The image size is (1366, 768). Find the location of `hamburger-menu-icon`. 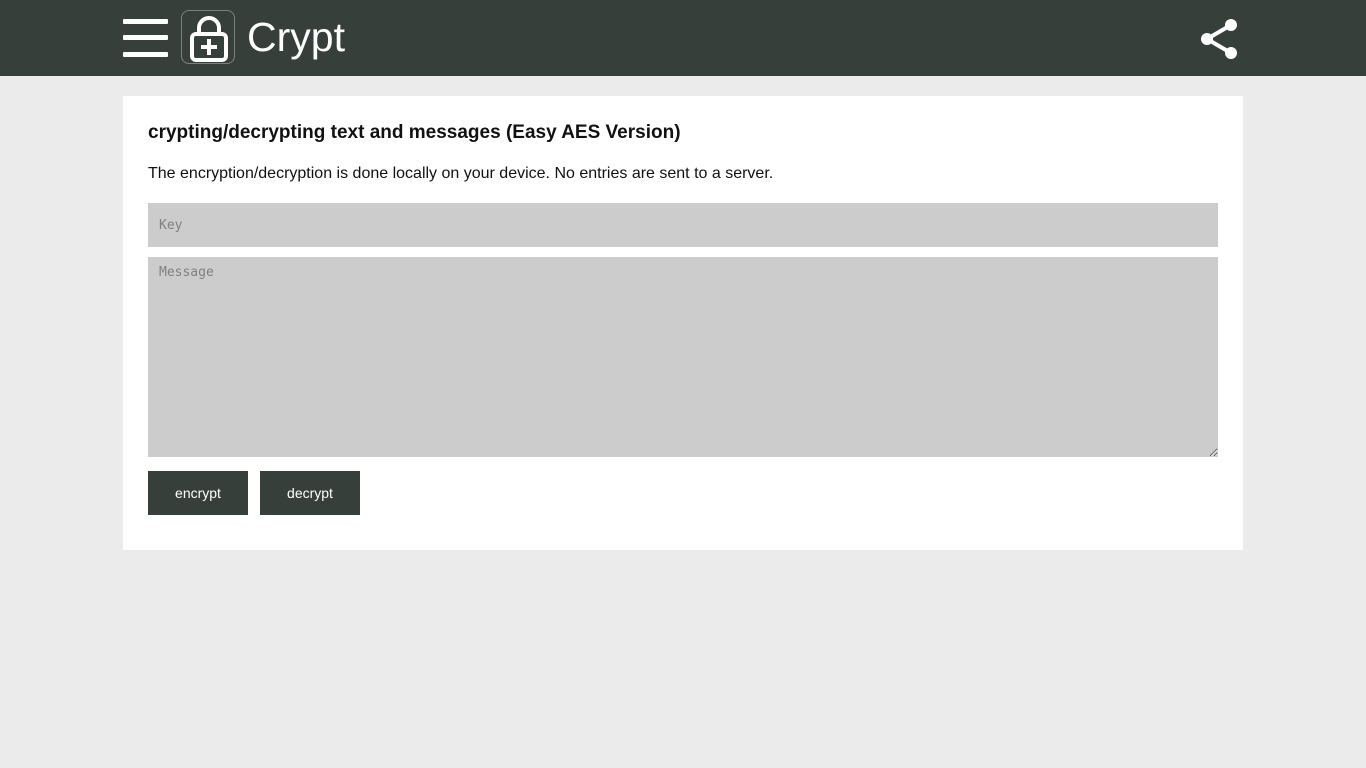

hamburger-menu-icon is located at coordinates (145, 38).